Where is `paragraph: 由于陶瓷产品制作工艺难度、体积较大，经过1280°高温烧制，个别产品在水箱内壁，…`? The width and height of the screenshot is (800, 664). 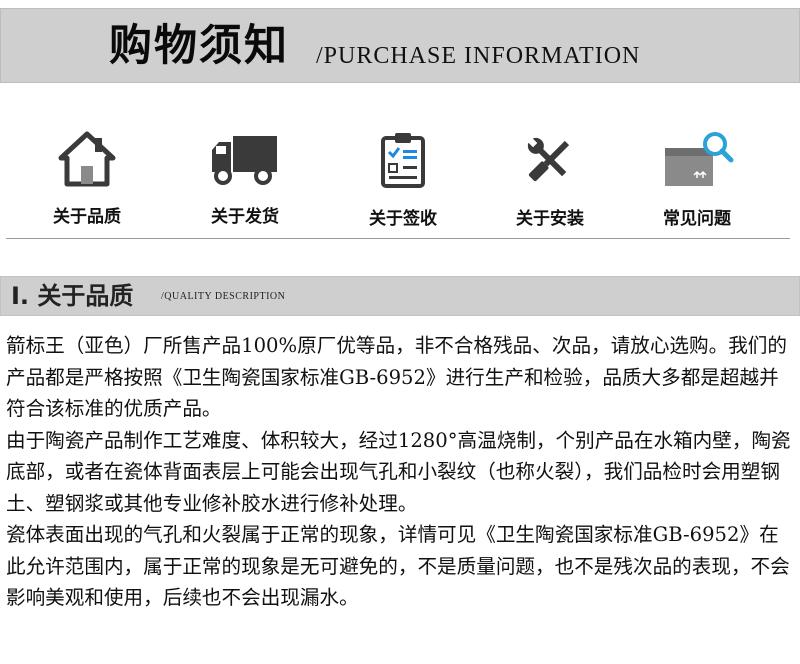 paragraph: 由于陶瓷产品制作工艺难度、体积较大，经过1280°高温烧制，个别产品在水箱内壁，… is located at coordinates (398, 471).